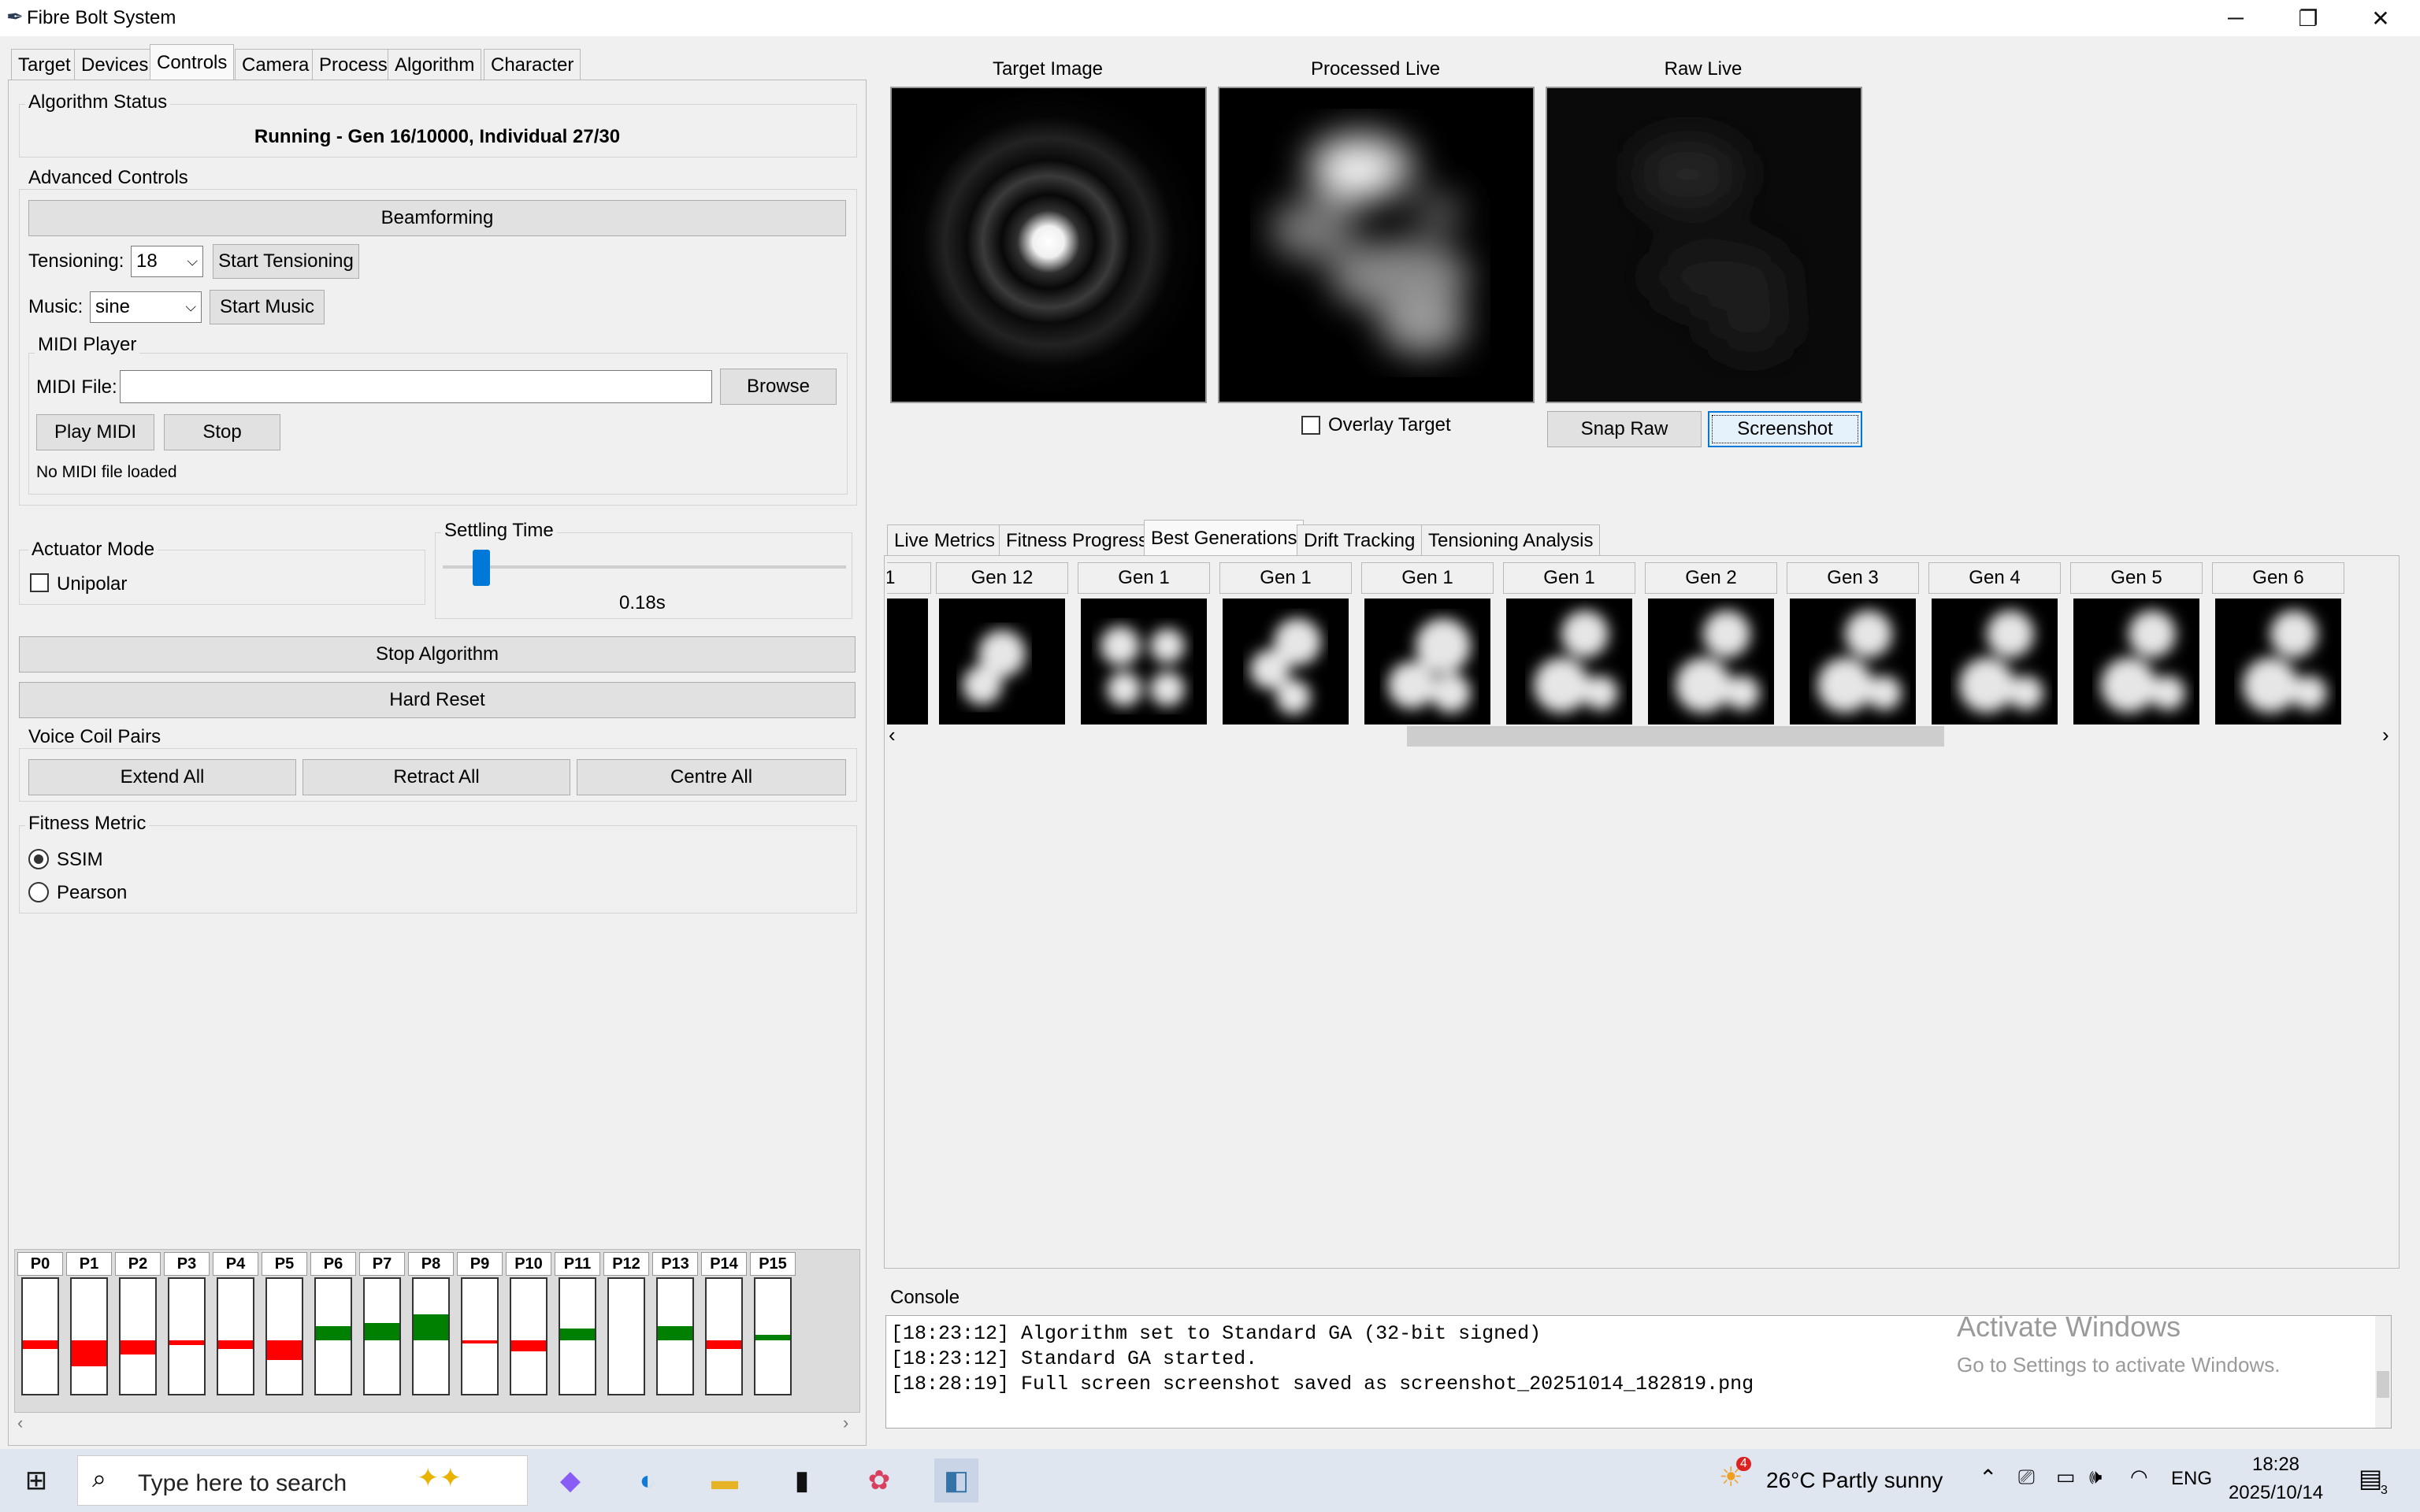  Describe the element at coordinates (2139, 1477) in the screenshot. I see `wifi-icon: ◠` at that location.